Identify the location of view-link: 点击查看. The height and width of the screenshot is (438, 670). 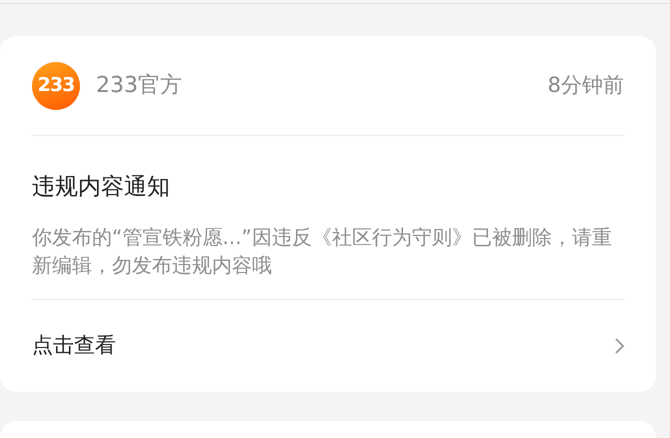
(74, 346).